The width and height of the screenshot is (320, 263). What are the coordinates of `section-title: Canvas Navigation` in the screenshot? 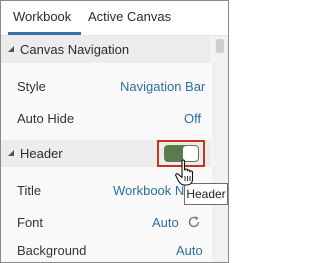 It's located at (75, 49).